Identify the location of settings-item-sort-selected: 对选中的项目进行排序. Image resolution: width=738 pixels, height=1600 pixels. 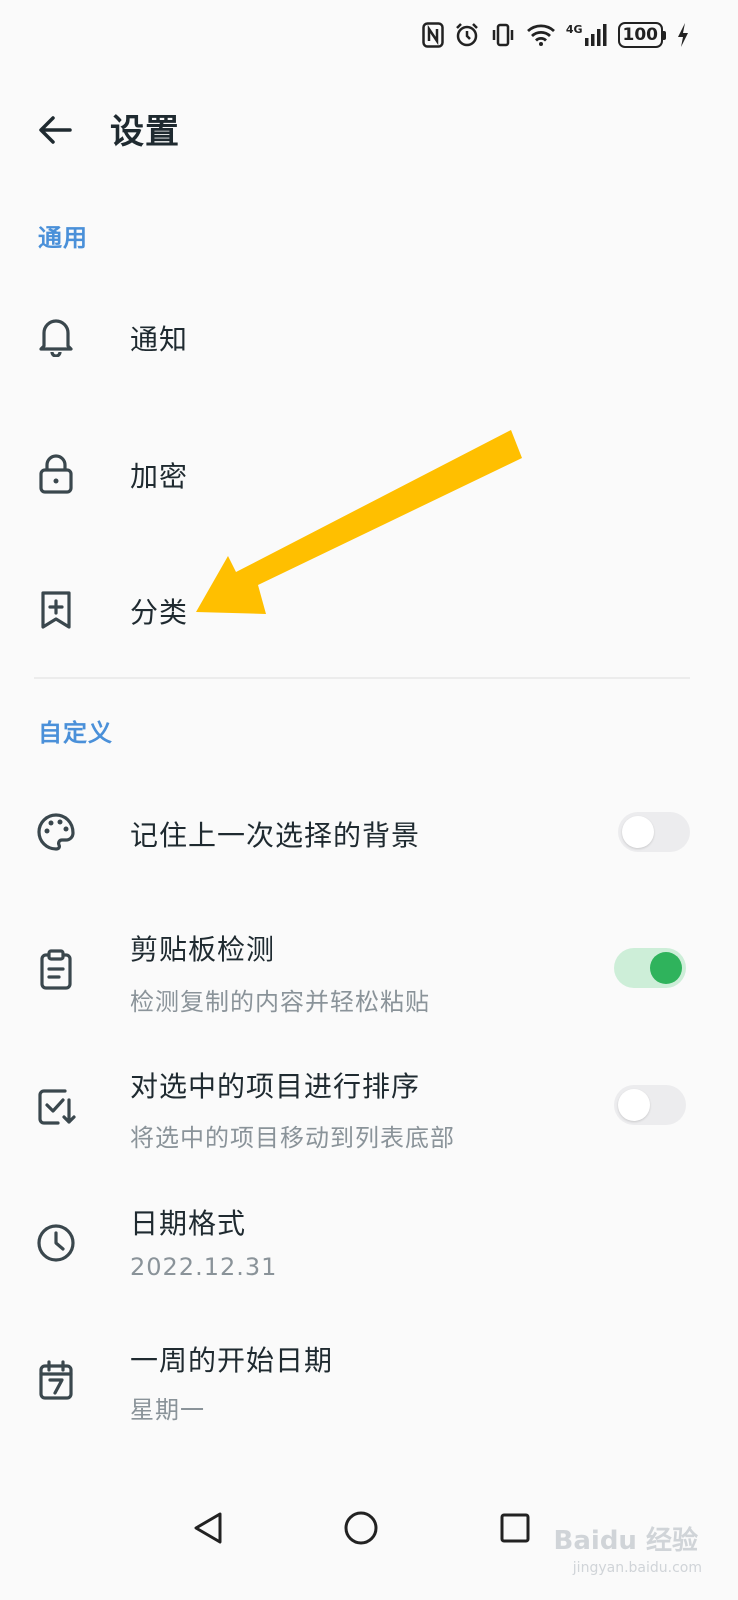
(275, 1085).